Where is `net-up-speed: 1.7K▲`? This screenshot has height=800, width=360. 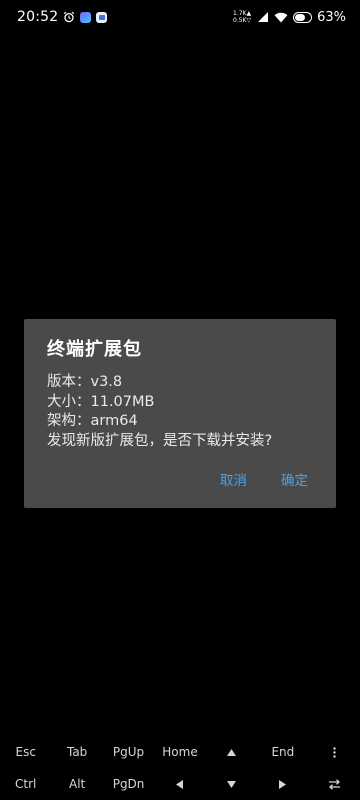
net-up-speed: 1.7K▲ is located at coordinates (242, 13).